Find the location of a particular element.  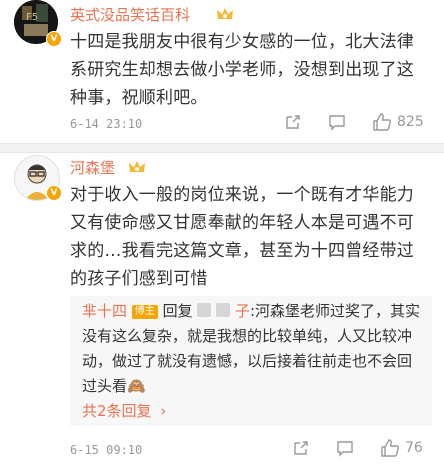

comment-time: 6-14 23:10 is located at coordinates (106, 124).